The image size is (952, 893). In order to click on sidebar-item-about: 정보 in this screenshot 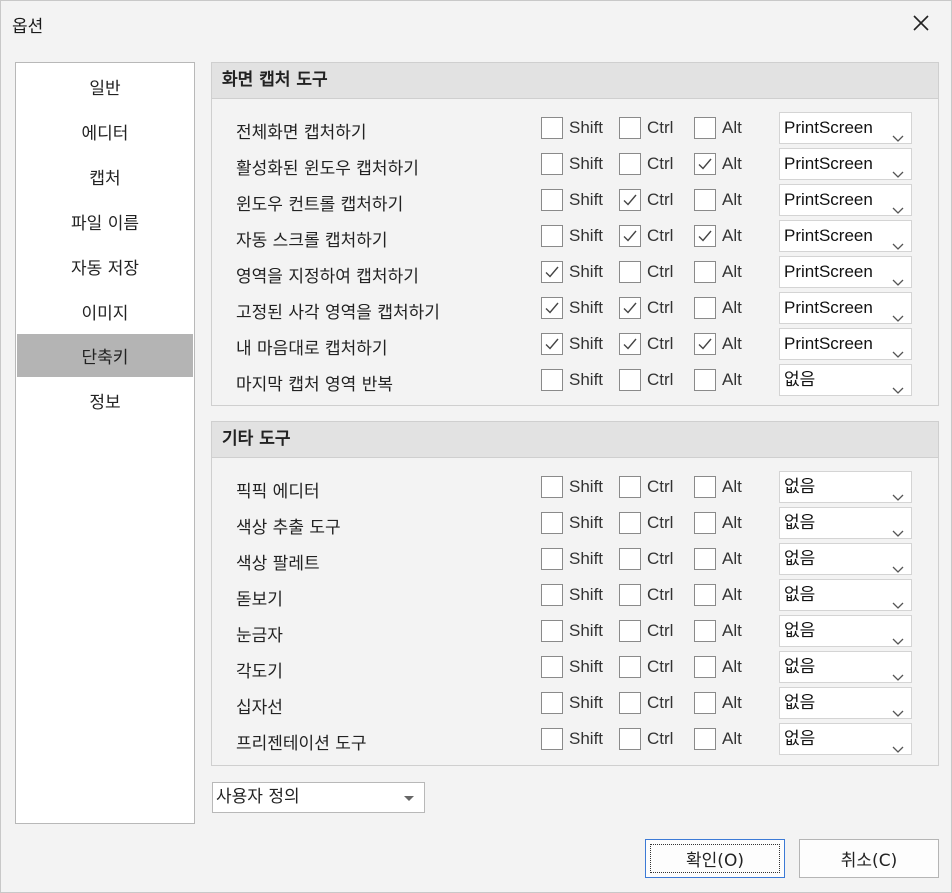, I will do `click(105, 400)`.